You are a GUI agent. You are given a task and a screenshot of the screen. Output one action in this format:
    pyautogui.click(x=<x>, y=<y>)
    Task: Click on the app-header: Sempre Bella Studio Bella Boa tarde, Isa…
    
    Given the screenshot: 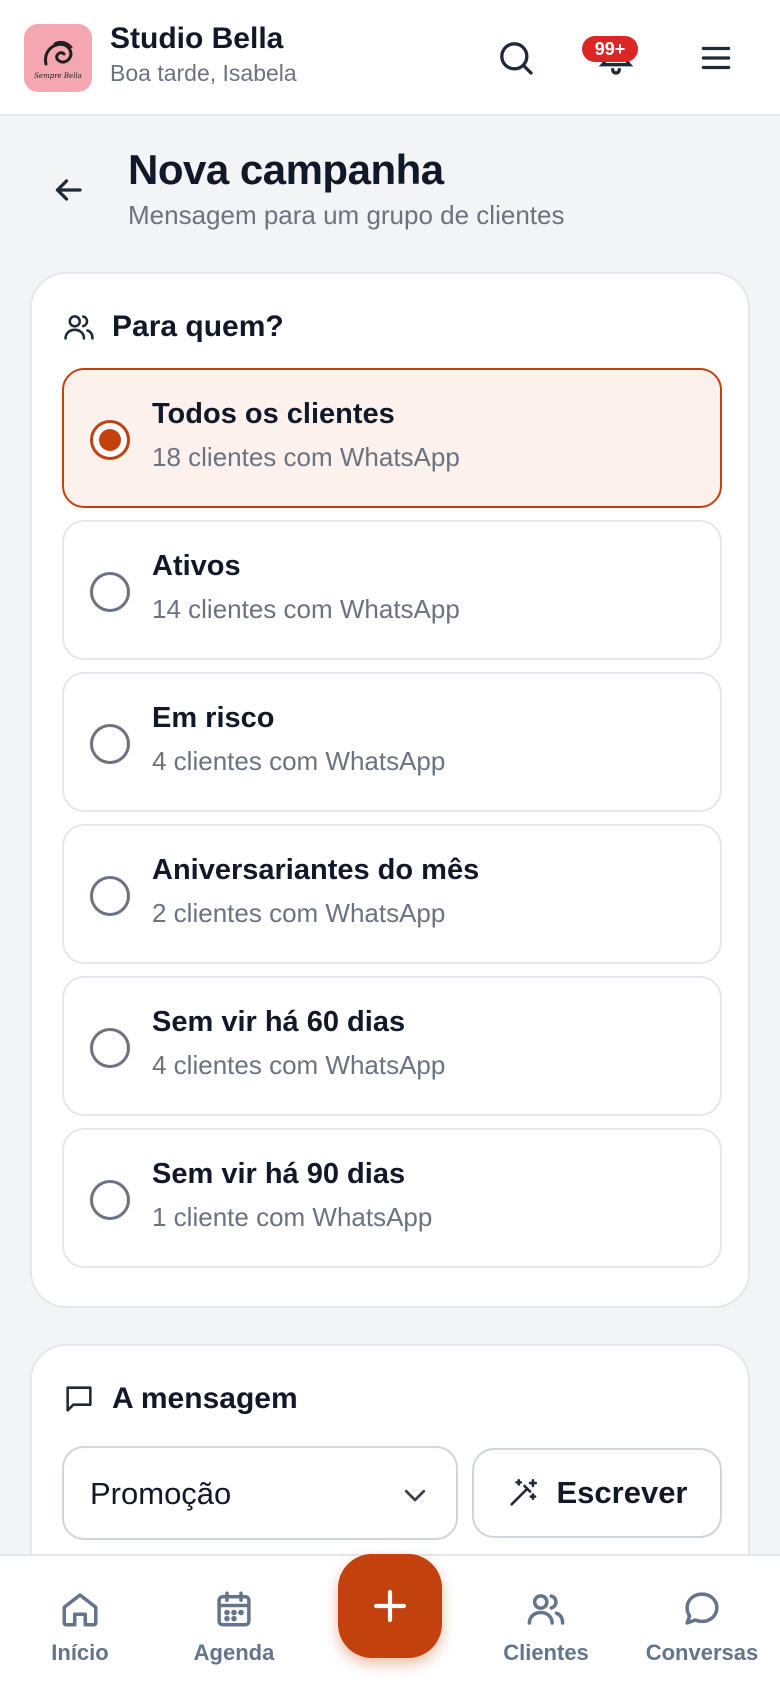 What is the action you would take?
    pyautogui.click(x=390, y=58)
    